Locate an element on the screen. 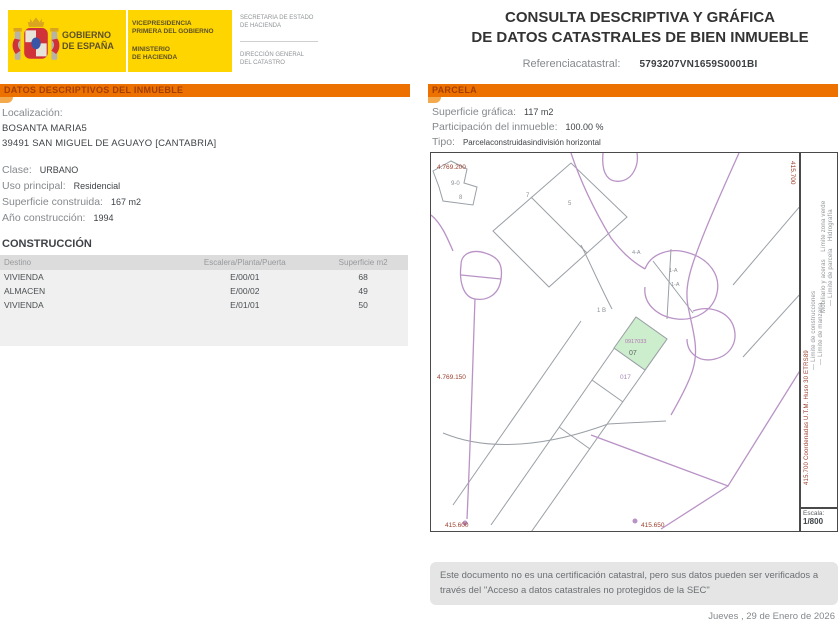  parcela-section-title: PARCELA is located at coordinates (454, 90).